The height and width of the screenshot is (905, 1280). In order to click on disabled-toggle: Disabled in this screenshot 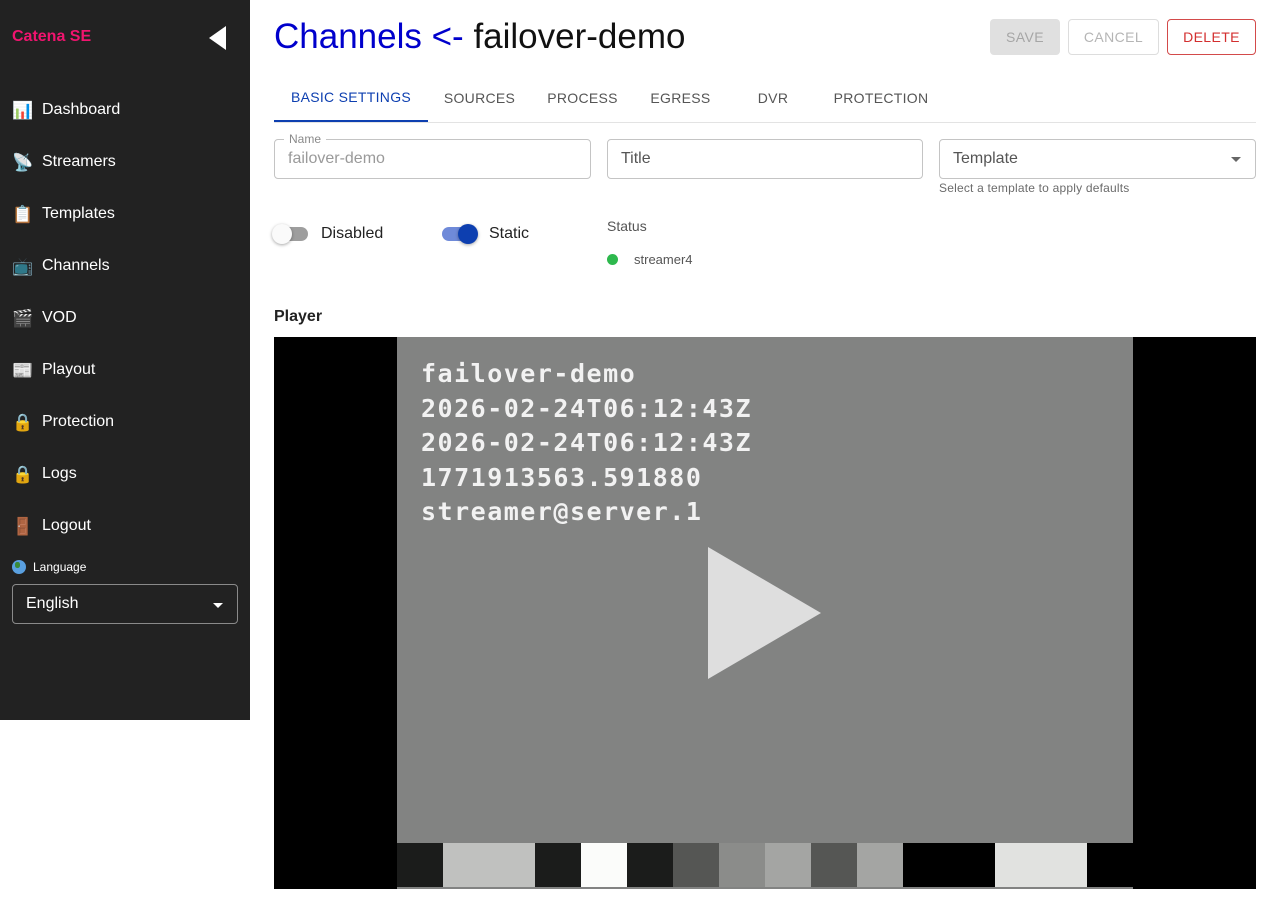, I will do `click(327, 234)`.